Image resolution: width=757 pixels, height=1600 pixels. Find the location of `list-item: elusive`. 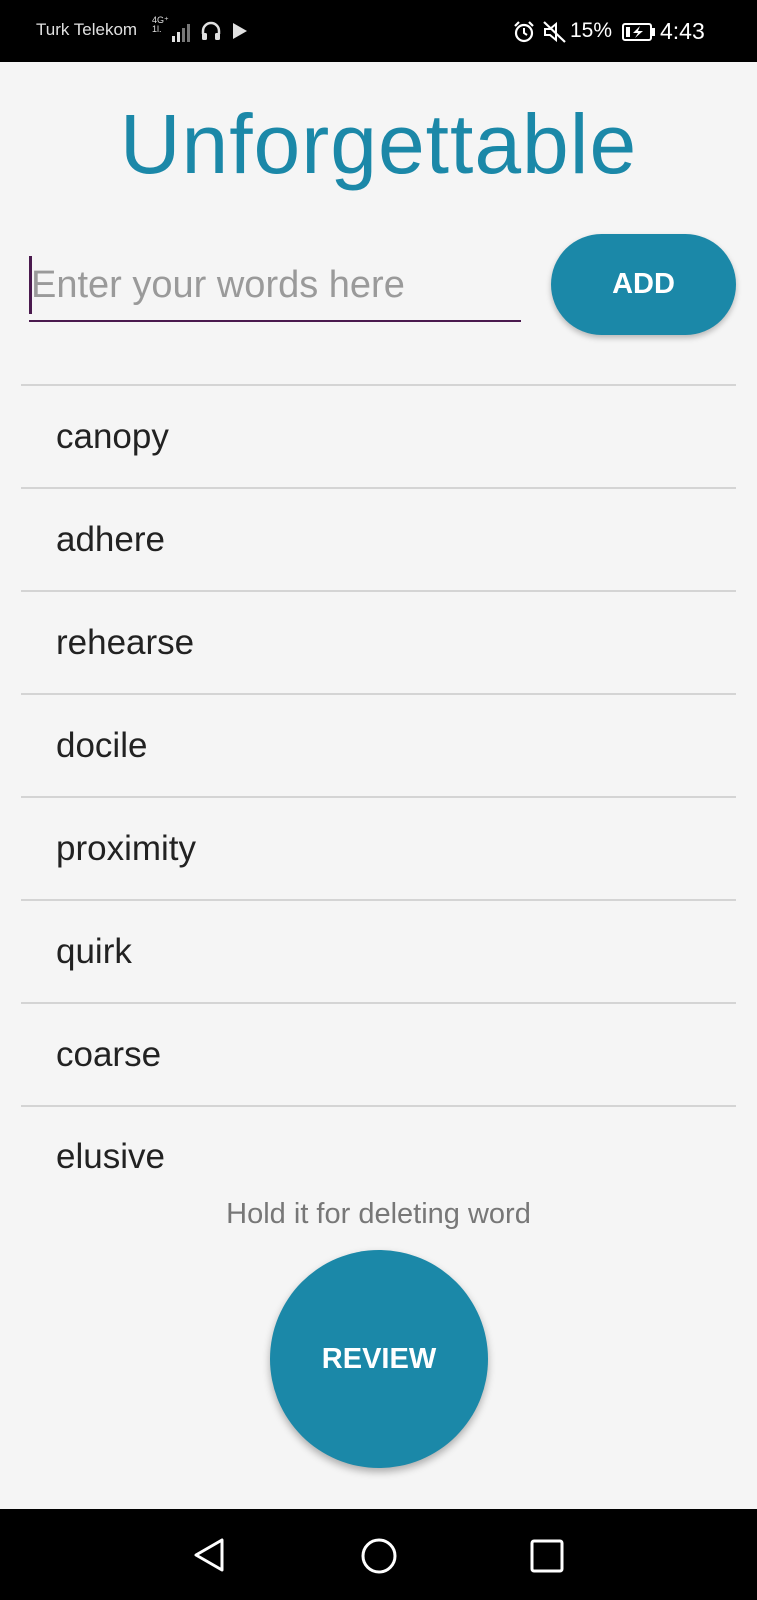

list-item: elusive is located at coordinates (378, 1145).